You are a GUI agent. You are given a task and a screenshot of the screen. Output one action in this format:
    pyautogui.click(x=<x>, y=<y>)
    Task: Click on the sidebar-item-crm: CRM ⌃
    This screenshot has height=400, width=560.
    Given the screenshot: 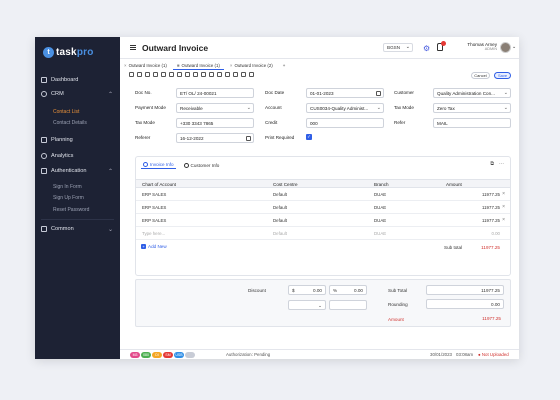 What is the action you would take?
    pyautogui.click(x=77, y=94)
    